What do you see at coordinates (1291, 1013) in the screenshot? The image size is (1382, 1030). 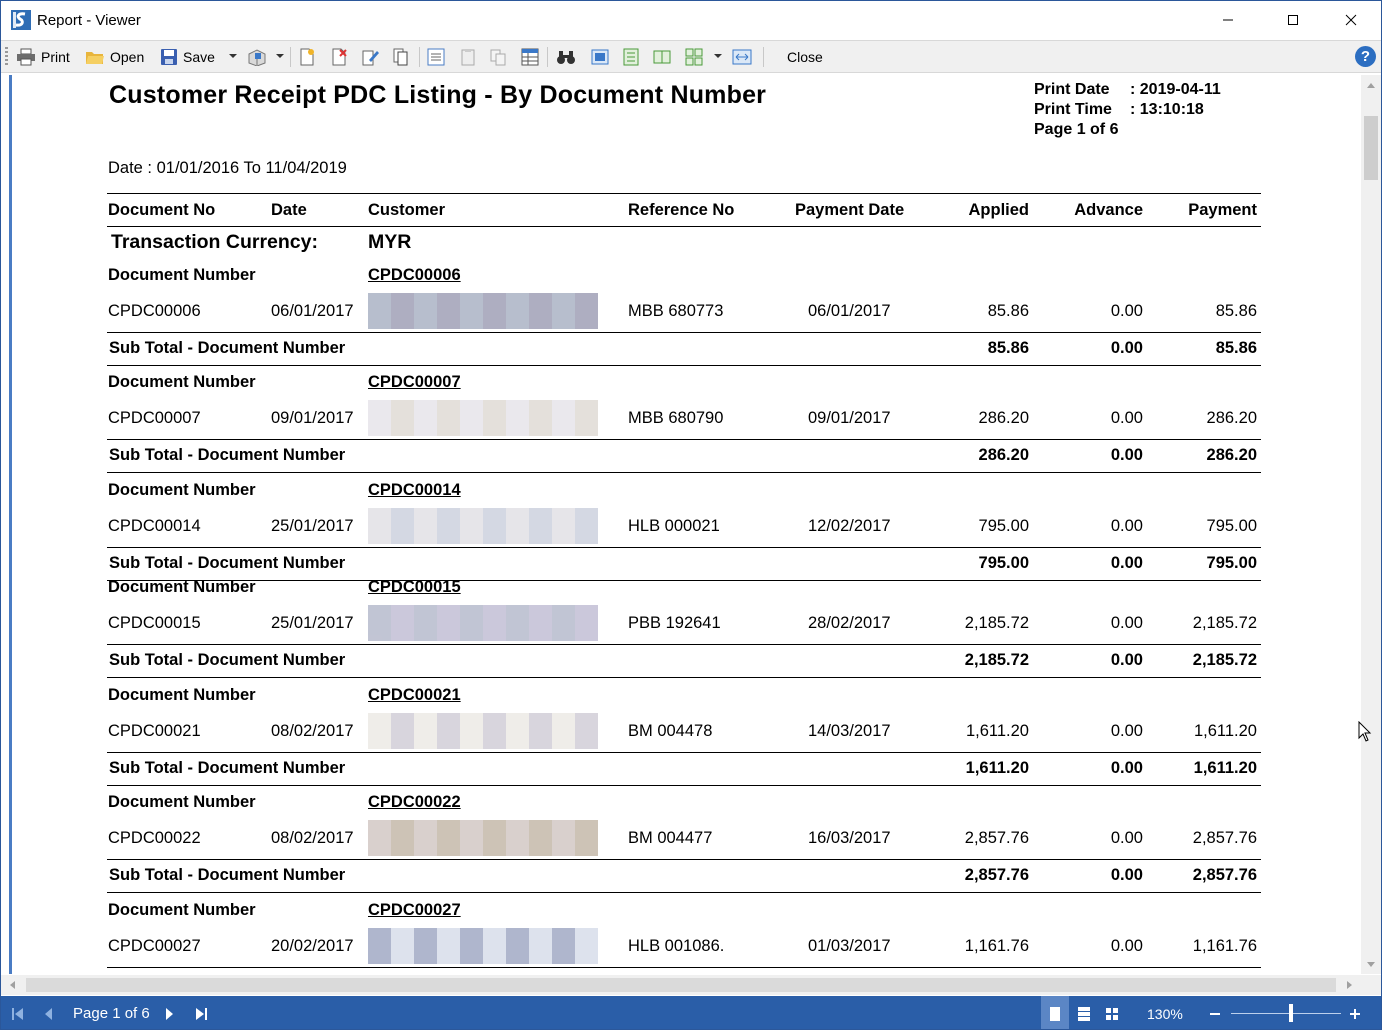 I see `zoom-slider-thumb` at bounding box center [1291, 1013].